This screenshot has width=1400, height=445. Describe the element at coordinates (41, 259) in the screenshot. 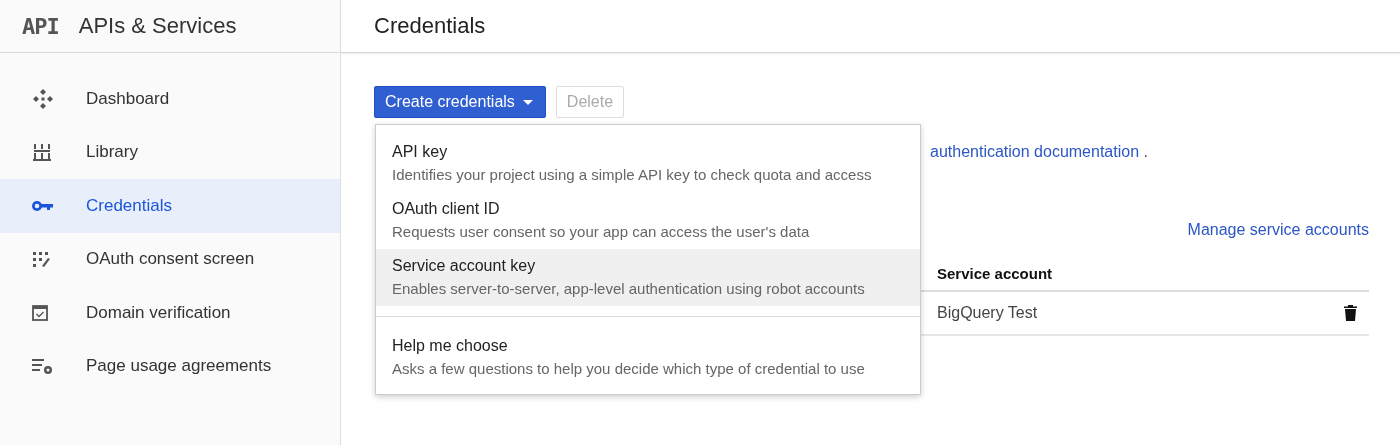

I see `dotted-check-icon` at that location.